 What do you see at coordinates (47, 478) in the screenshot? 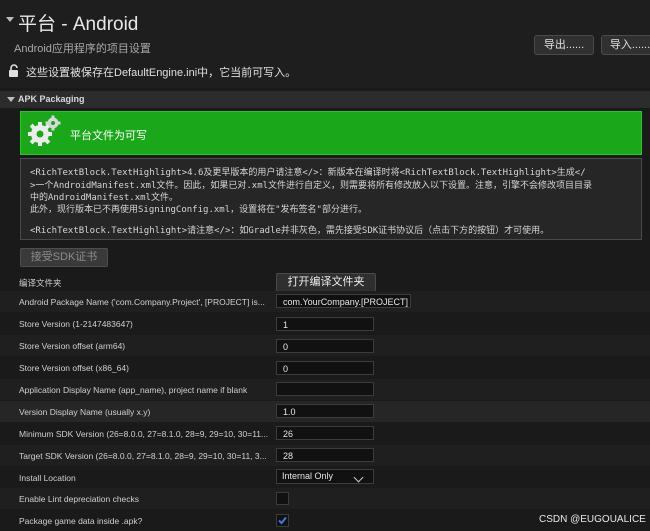
I see `install-location-label: Install Location` at bounding box center [47, 478].